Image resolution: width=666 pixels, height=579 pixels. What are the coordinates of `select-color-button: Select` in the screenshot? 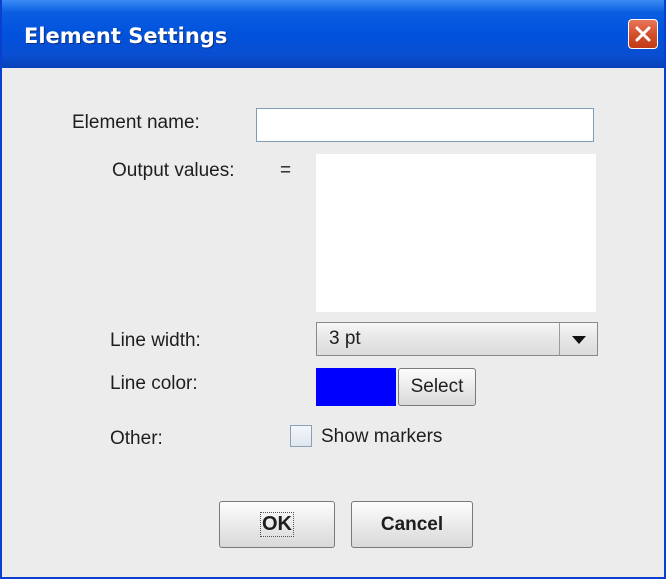 It's located at (437, 387).